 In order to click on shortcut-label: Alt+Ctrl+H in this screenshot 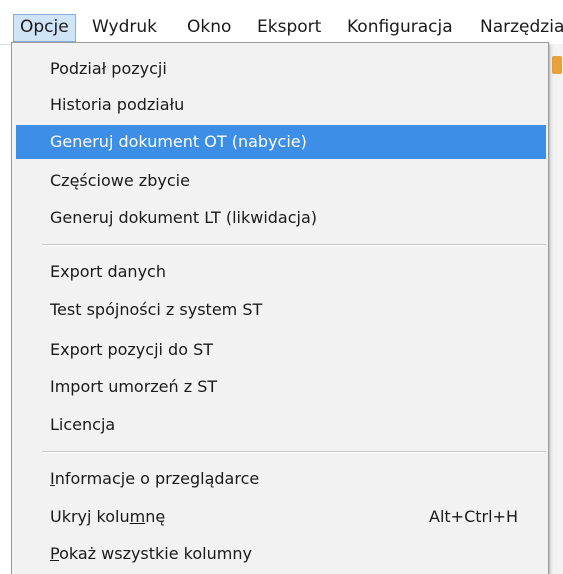, I will do `click(473, 516)`.